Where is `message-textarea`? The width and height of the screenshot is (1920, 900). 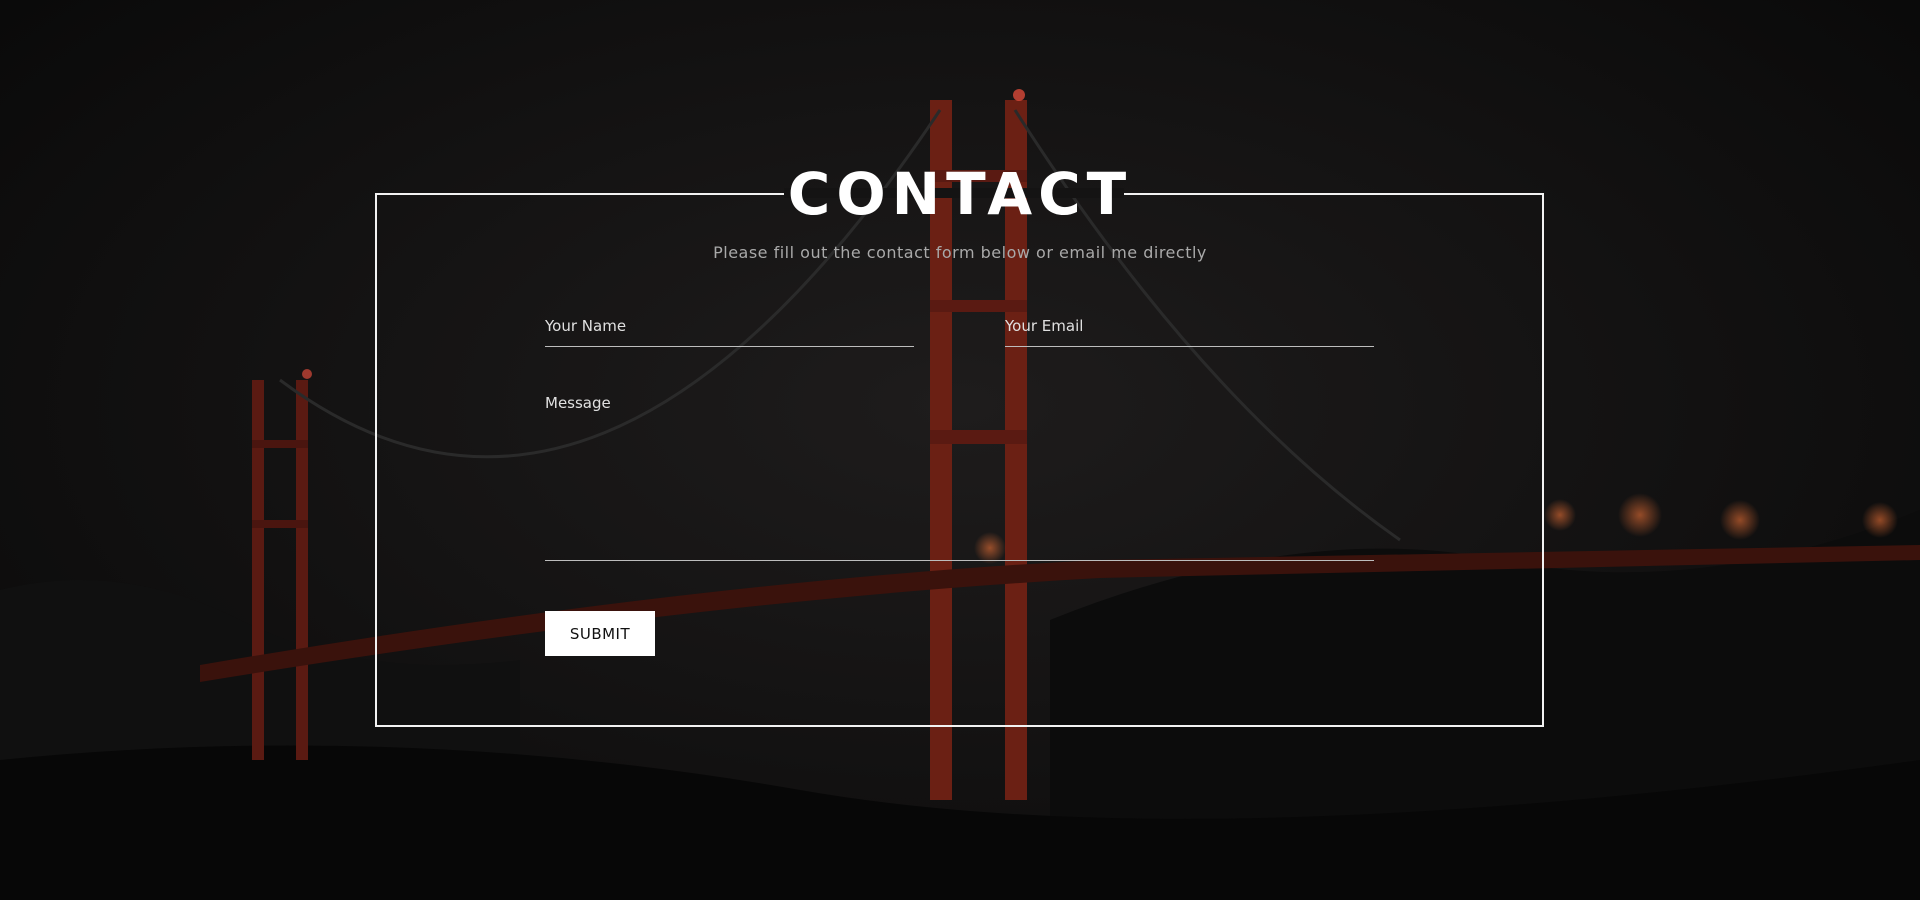
message-textarea is located at coordinates (959, 469).